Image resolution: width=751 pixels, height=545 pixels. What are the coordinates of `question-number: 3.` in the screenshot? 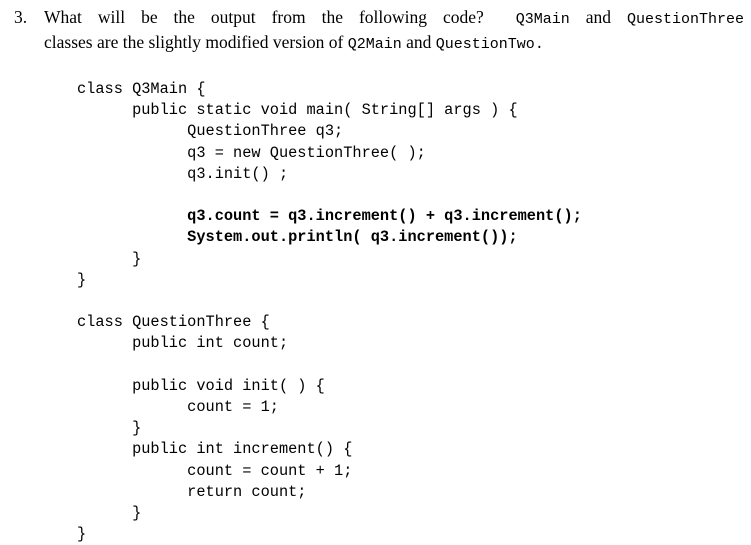 It's located at (21, 17).